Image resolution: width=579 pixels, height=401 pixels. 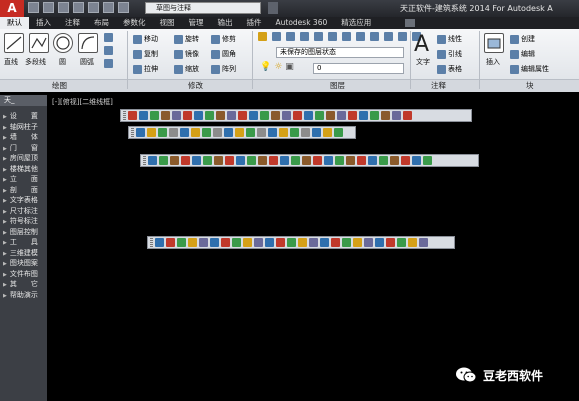 What do you see at coordinates (20, 127) in the screenshot?
I see `palette-item: 轴网柱子` at bounding box center [20, 127].